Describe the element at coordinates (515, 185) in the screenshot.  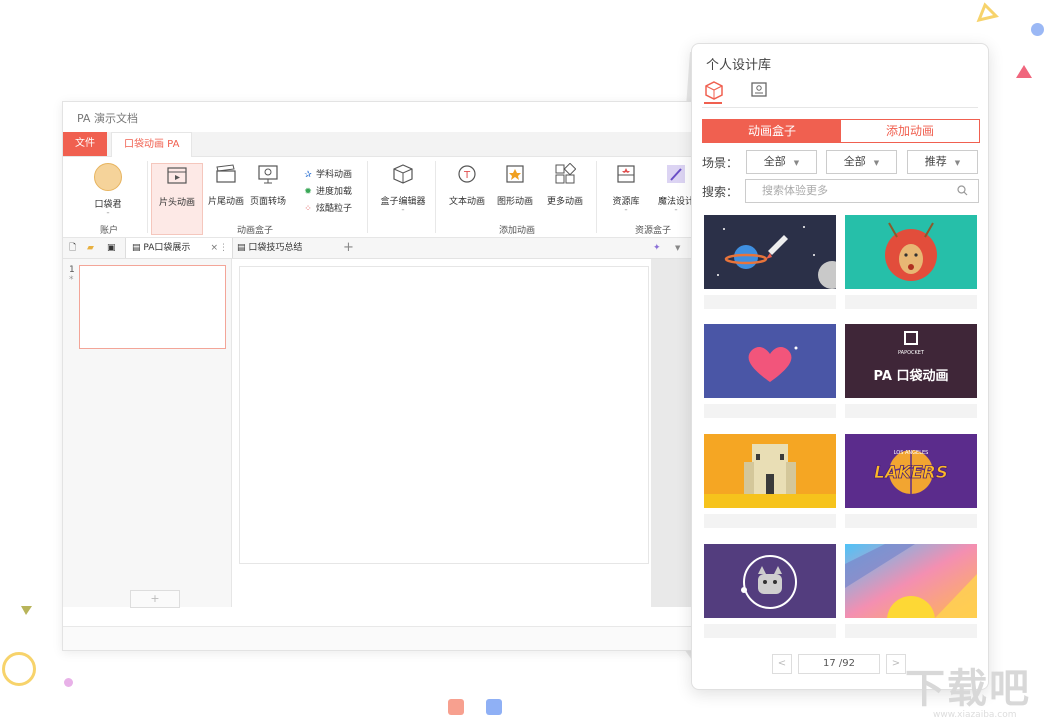
I see `shape-animation-button: 图形动画` at that location.